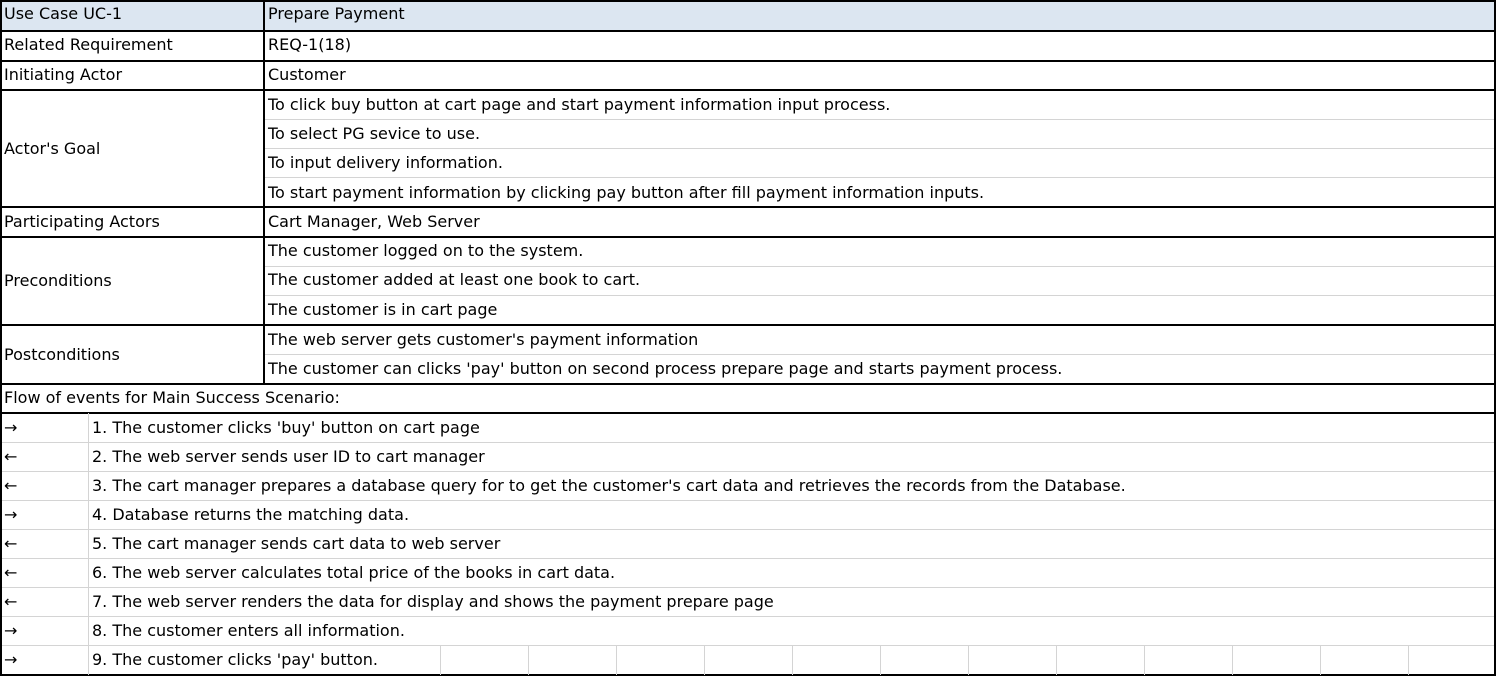 The image size is (1497, 676). I want to click on label-column-divider, so click(264, 192).